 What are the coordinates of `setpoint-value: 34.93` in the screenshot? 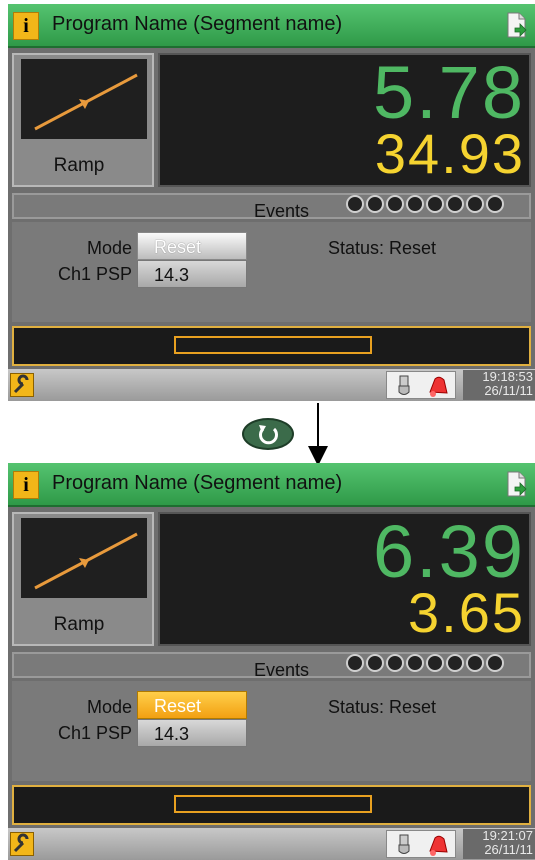 It's located at (449, 153).